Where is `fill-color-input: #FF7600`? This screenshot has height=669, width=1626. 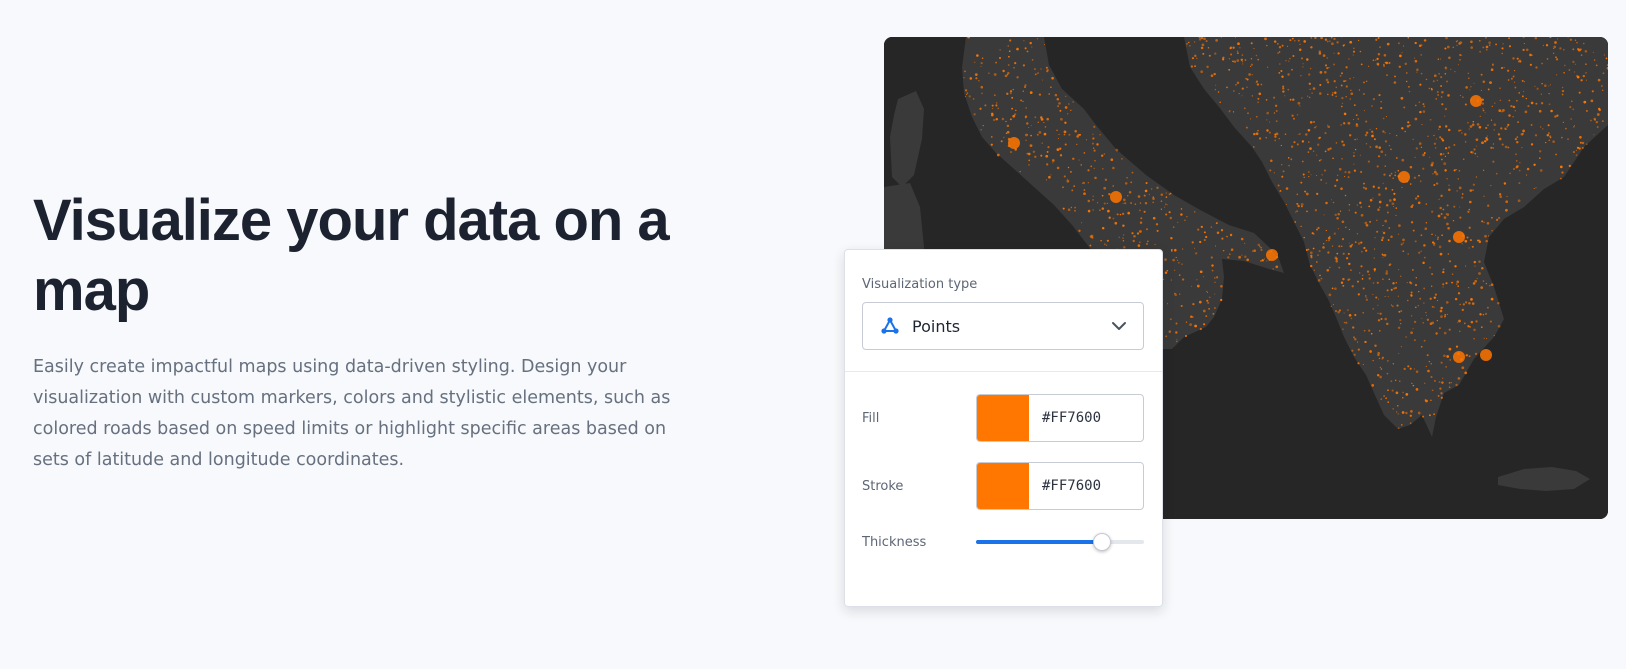
fill-color-input: #FF7600 is located at coordinates (1060, 418).